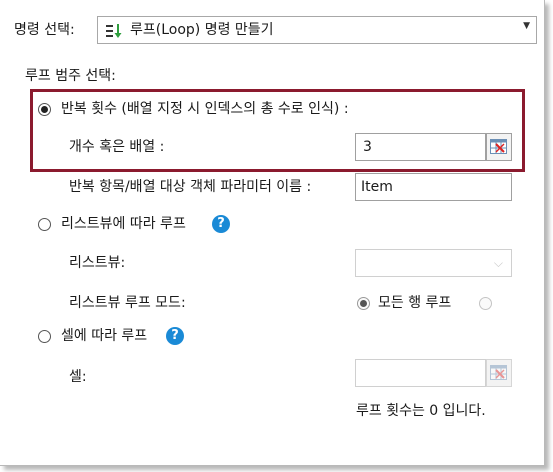 This screenshot has height=472, width=553. I want to click on count-or-array-input: 3, so click(420, 147).